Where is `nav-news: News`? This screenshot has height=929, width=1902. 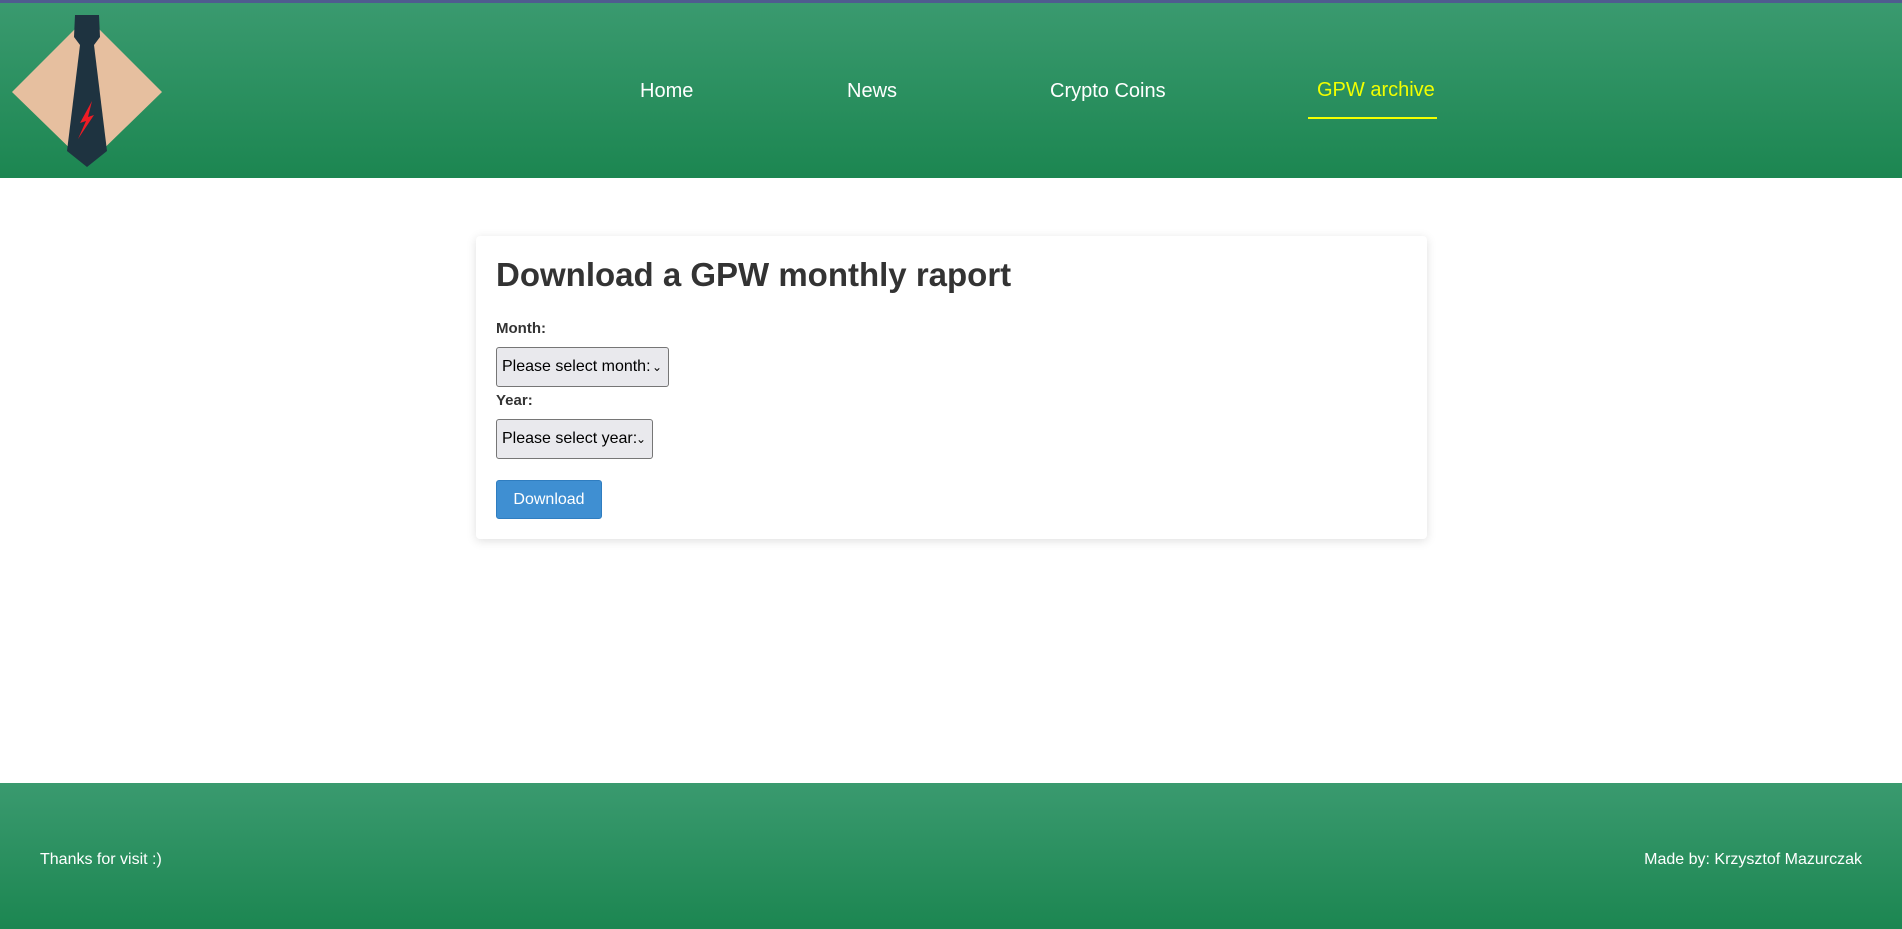
nav-news: News is located at coordinates (872, 91).